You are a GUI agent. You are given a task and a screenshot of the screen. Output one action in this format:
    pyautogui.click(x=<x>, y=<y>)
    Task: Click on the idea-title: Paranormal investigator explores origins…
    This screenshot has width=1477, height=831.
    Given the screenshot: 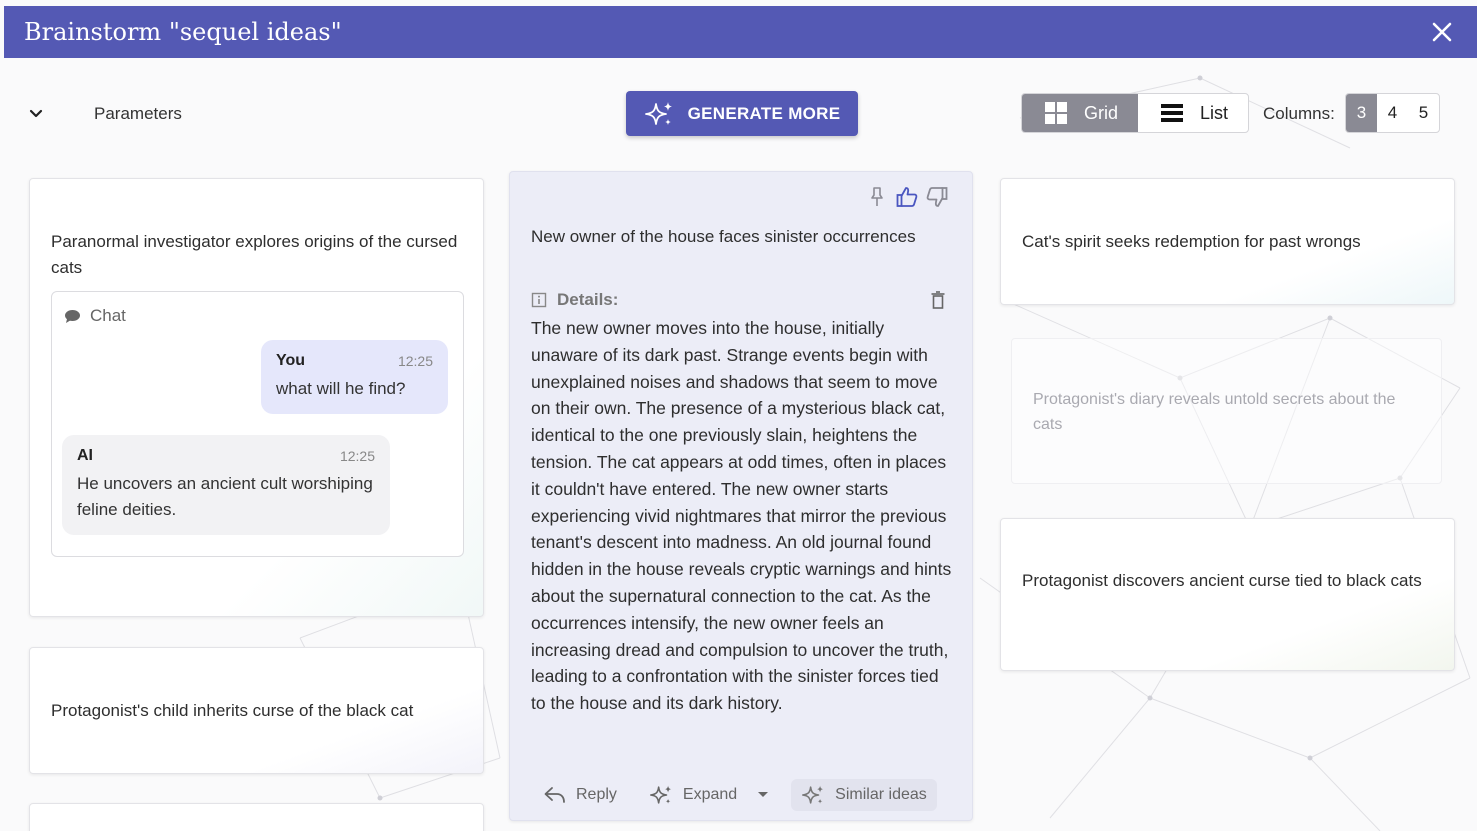 What is the action you would take?
    pyautogui.click(x=254, y=254)
    